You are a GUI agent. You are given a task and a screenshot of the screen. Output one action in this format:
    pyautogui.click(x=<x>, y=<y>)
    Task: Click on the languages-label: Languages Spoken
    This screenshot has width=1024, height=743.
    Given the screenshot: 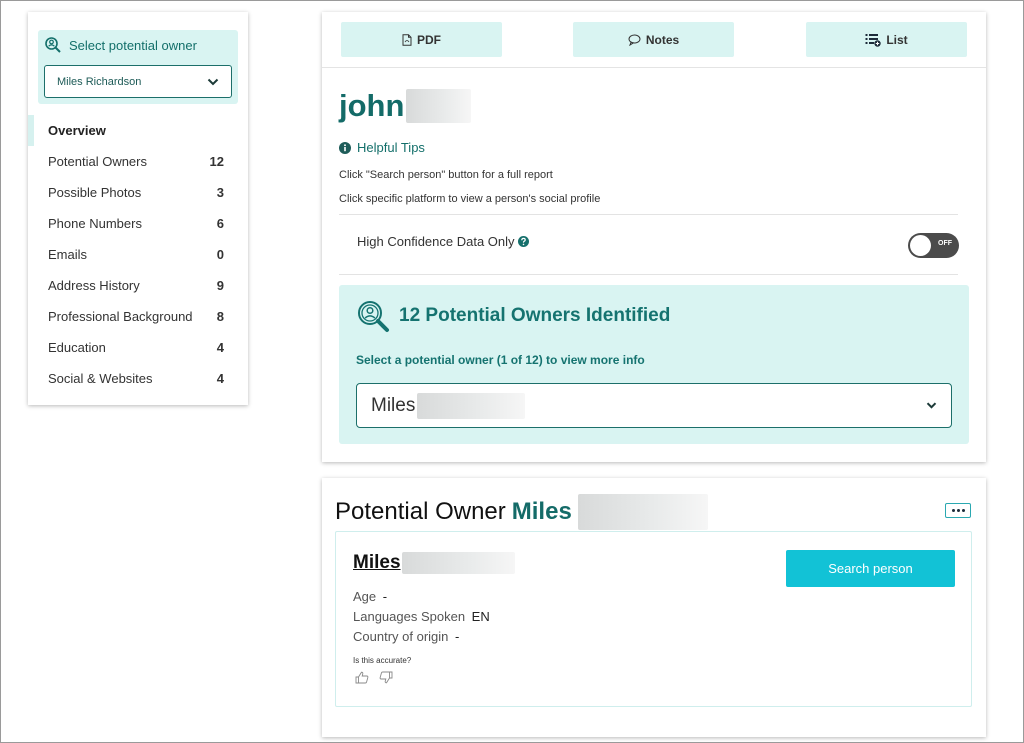 What is the action you would take?
    pyautogui.click(x=409, y=616)
    